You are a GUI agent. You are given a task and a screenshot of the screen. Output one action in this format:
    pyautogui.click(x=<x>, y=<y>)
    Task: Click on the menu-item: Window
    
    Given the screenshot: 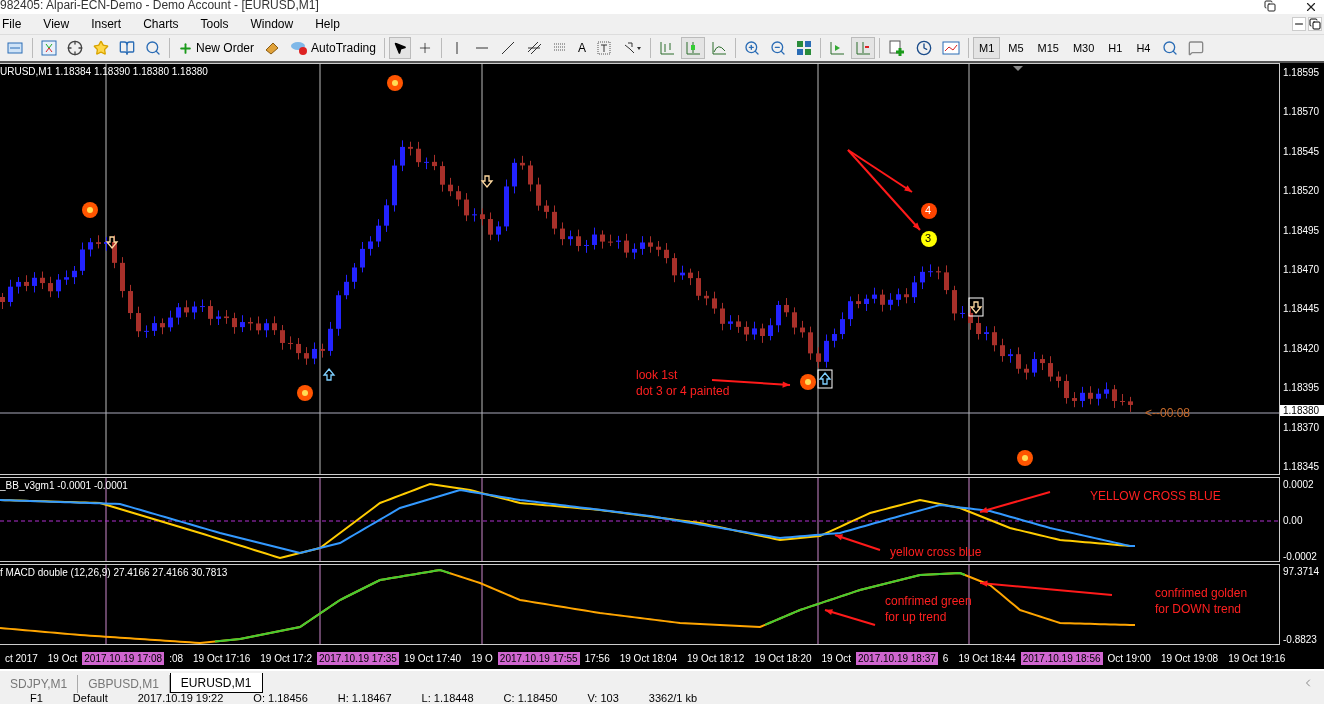 What is the action you would take?
    pyautogui.click(x=275, y=24)
    